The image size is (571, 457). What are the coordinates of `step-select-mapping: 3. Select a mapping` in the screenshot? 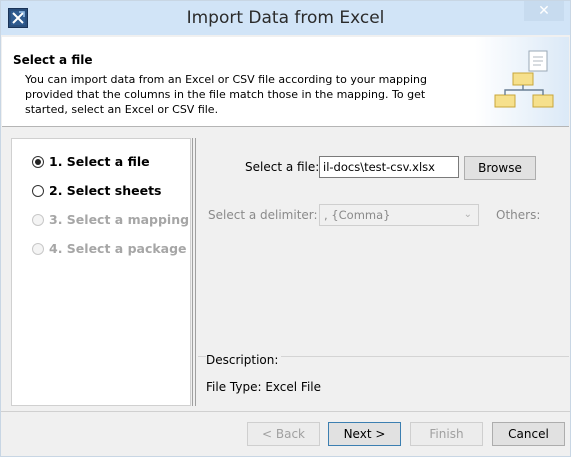 It's located at (110, 219).